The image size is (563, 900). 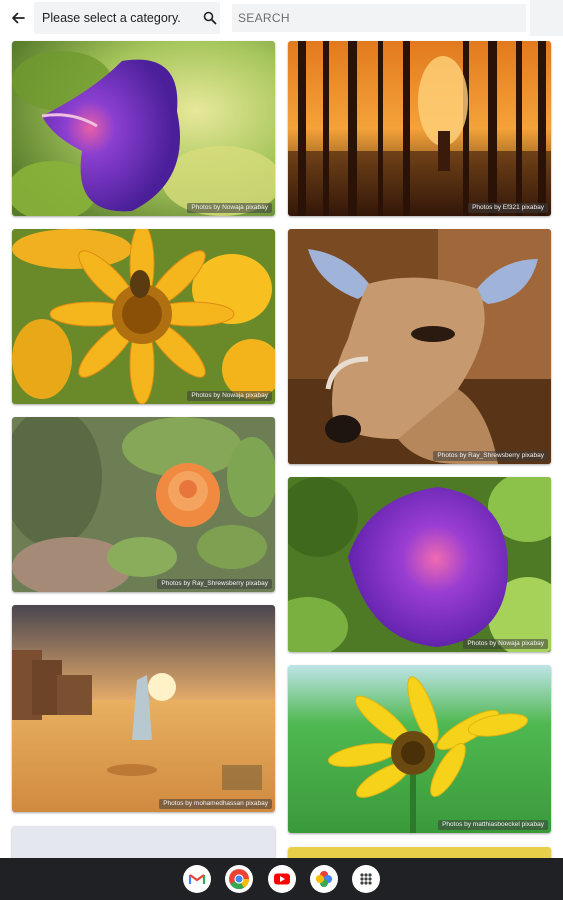 I want to click on orange-rose-image, so click(x=143, y=504).